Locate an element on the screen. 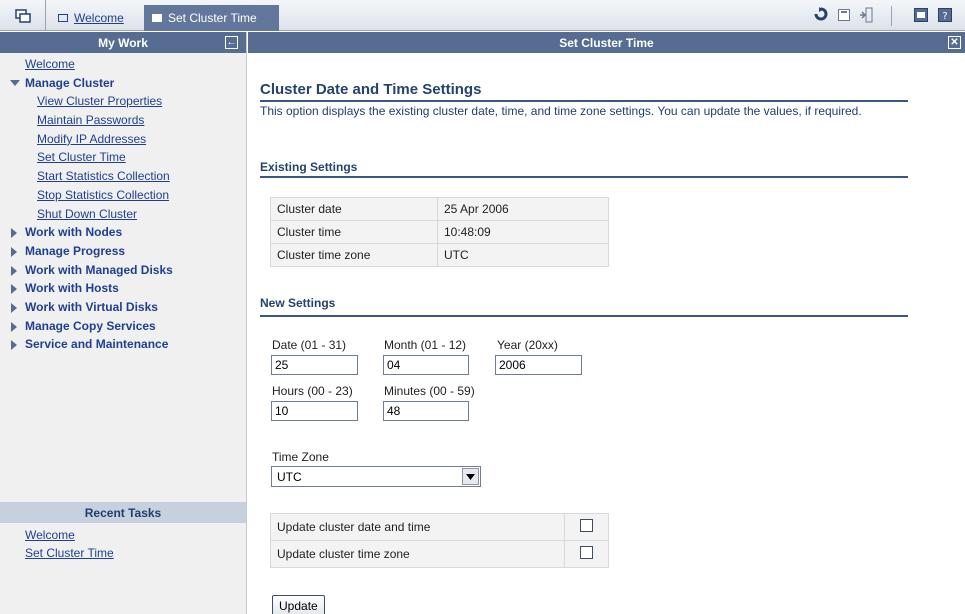 The image size is (965, 614). date-input is located at coordinates (314, 365).